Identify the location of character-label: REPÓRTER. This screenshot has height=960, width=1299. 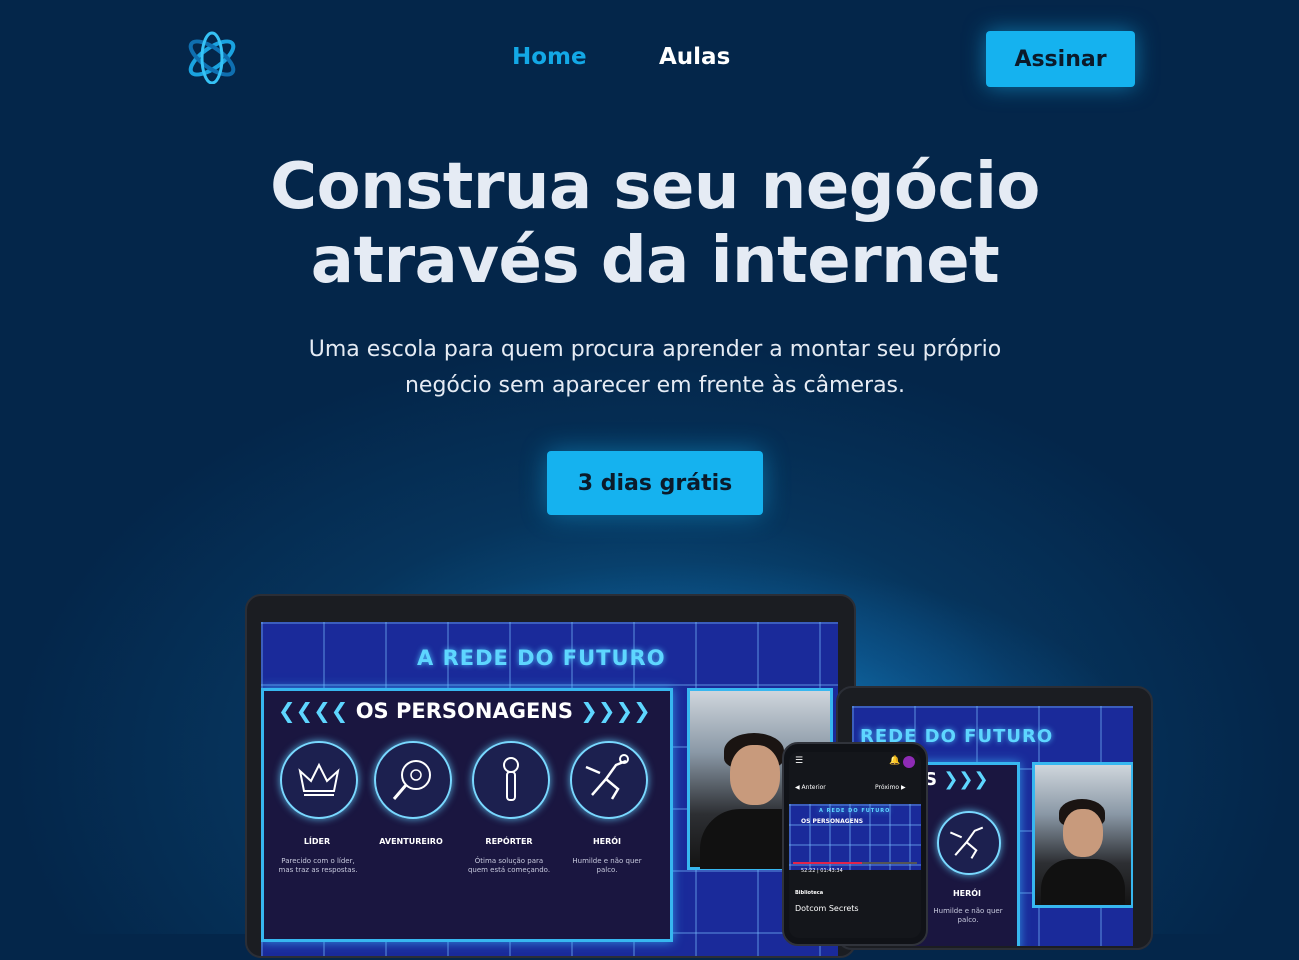
(509, 841).